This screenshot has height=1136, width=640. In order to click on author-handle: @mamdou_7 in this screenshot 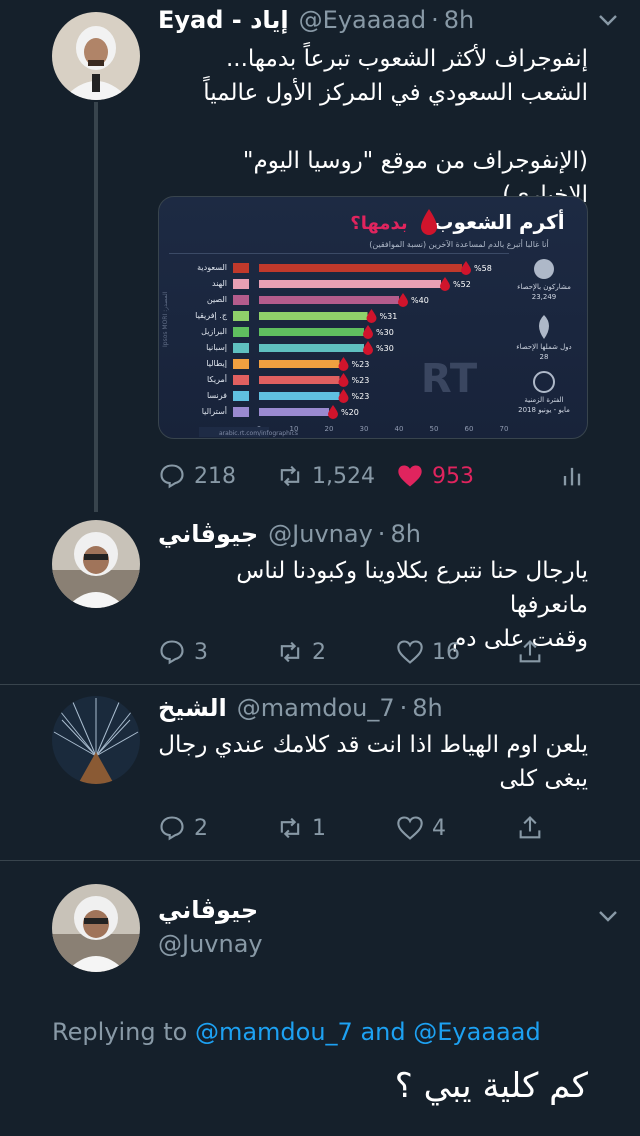, I will do `click(316, 708)`.